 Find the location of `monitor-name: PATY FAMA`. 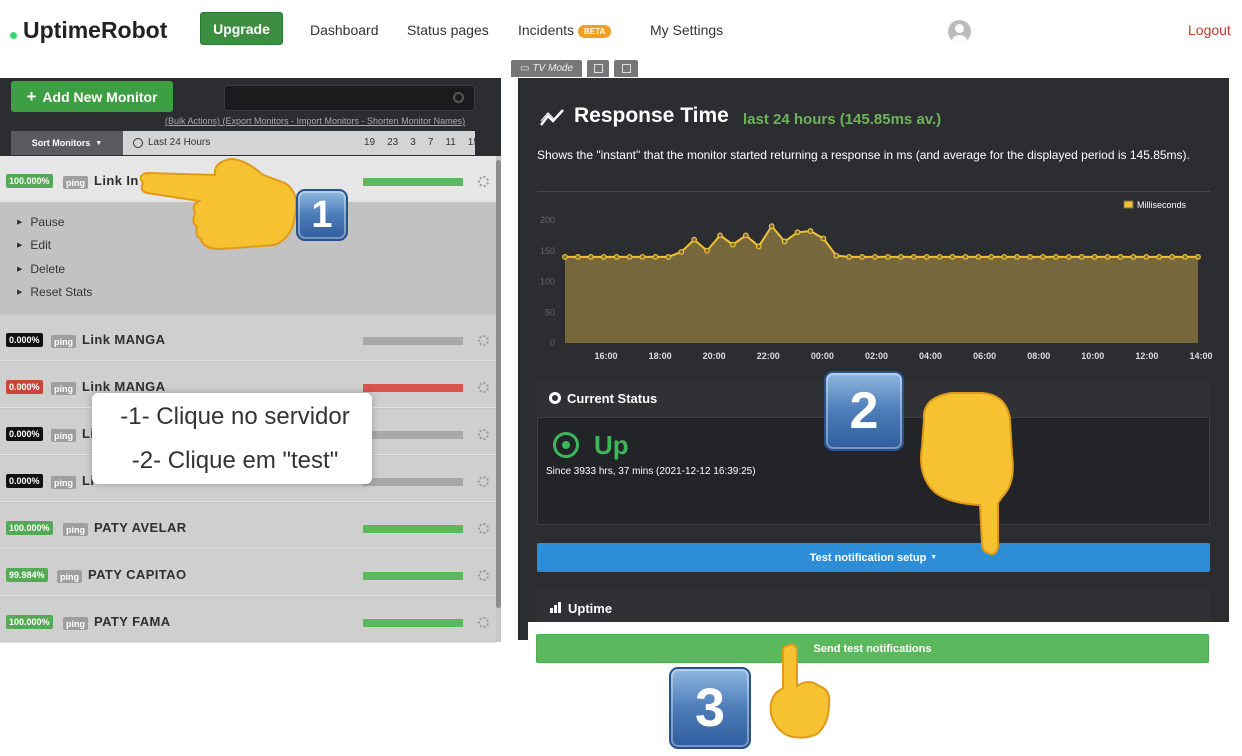

monitor-name: PATY FAMA is located at coordinates (132, 621).